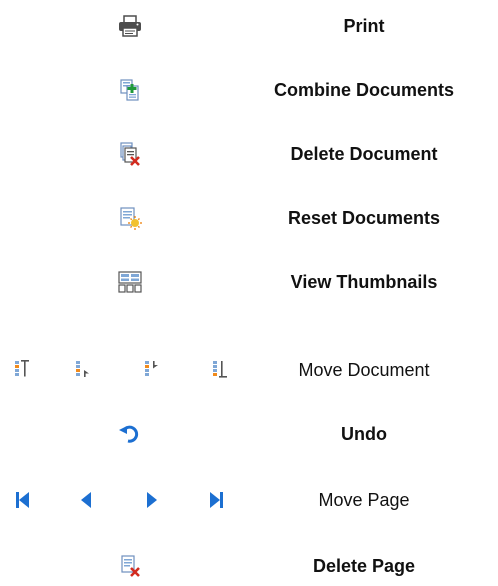 The height and width of the screenshot is (586, 498). I want to click on first-page-icon, so click(22, 500).